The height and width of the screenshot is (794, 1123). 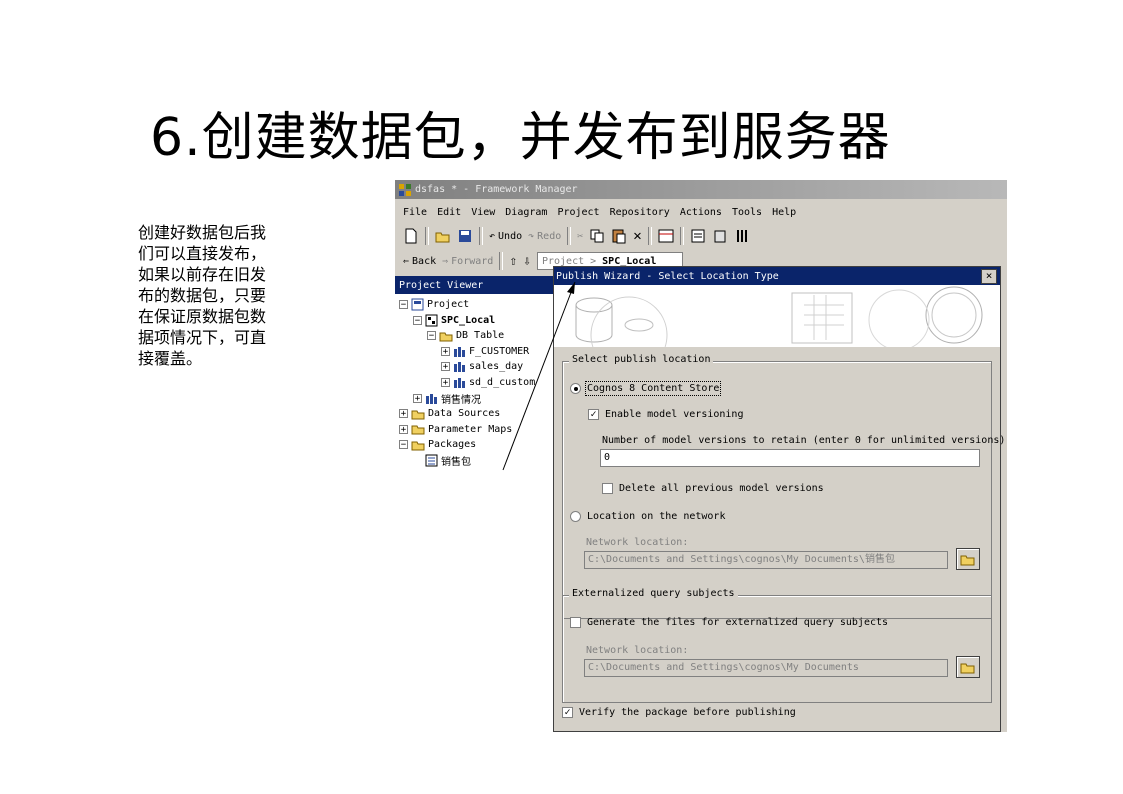 I want to click on description-line: 据项情况下，可直, so click(x=202, y=337).